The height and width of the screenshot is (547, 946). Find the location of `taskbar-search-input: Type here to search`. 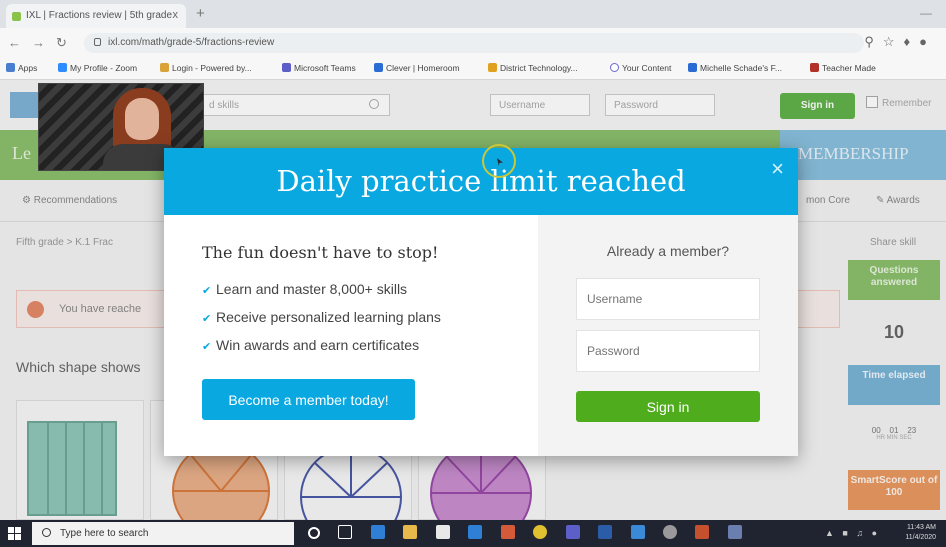

taskbar-search-input: Type here to search is located at coordinates (163, 533).